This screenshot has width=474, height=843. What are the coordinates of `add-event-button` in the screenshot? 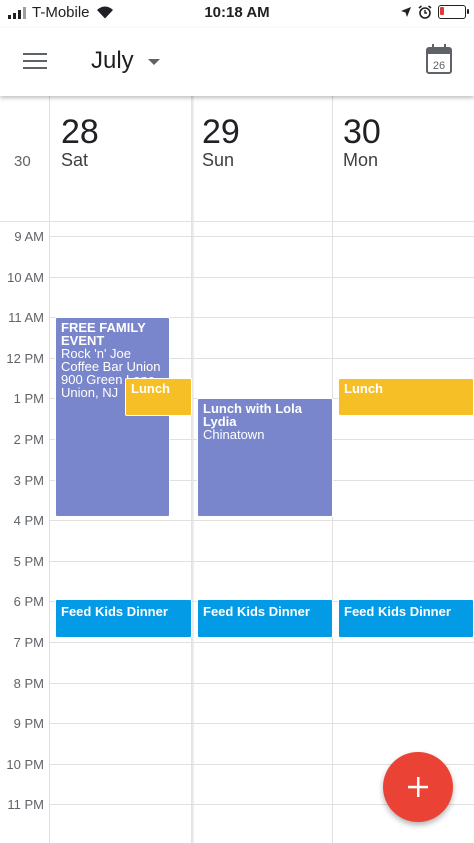 It's located at (418, 787).